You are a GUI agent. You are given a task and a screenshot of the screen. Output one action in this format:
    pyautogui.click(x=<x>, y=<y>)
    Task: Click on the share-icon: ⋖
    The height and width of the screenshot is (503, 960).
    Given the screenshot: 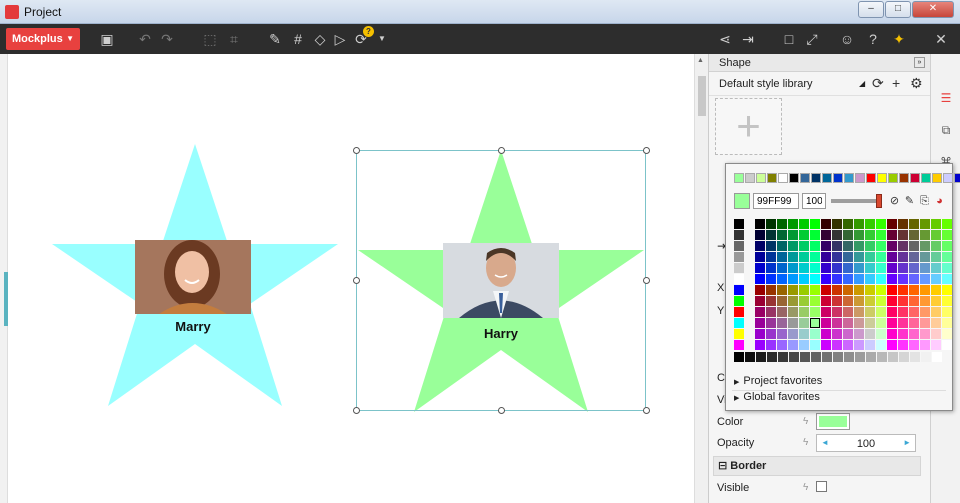 What is the action you would take?
    pyautogui.click(x=725, y=39)
    